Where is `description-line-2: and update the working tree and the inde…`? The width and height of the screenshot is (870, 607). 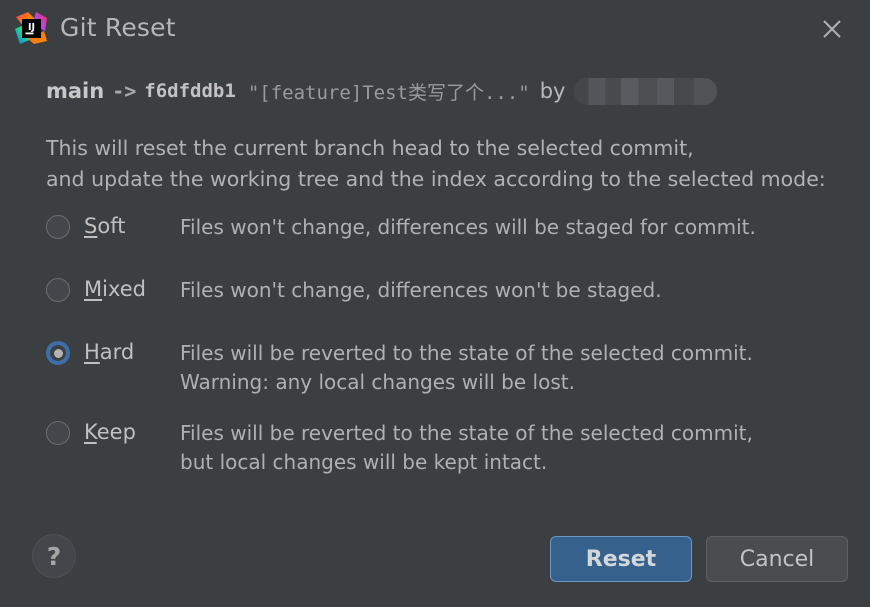
description-line-2: and update the working tree and the inde… is located at coordinates (436, 179).